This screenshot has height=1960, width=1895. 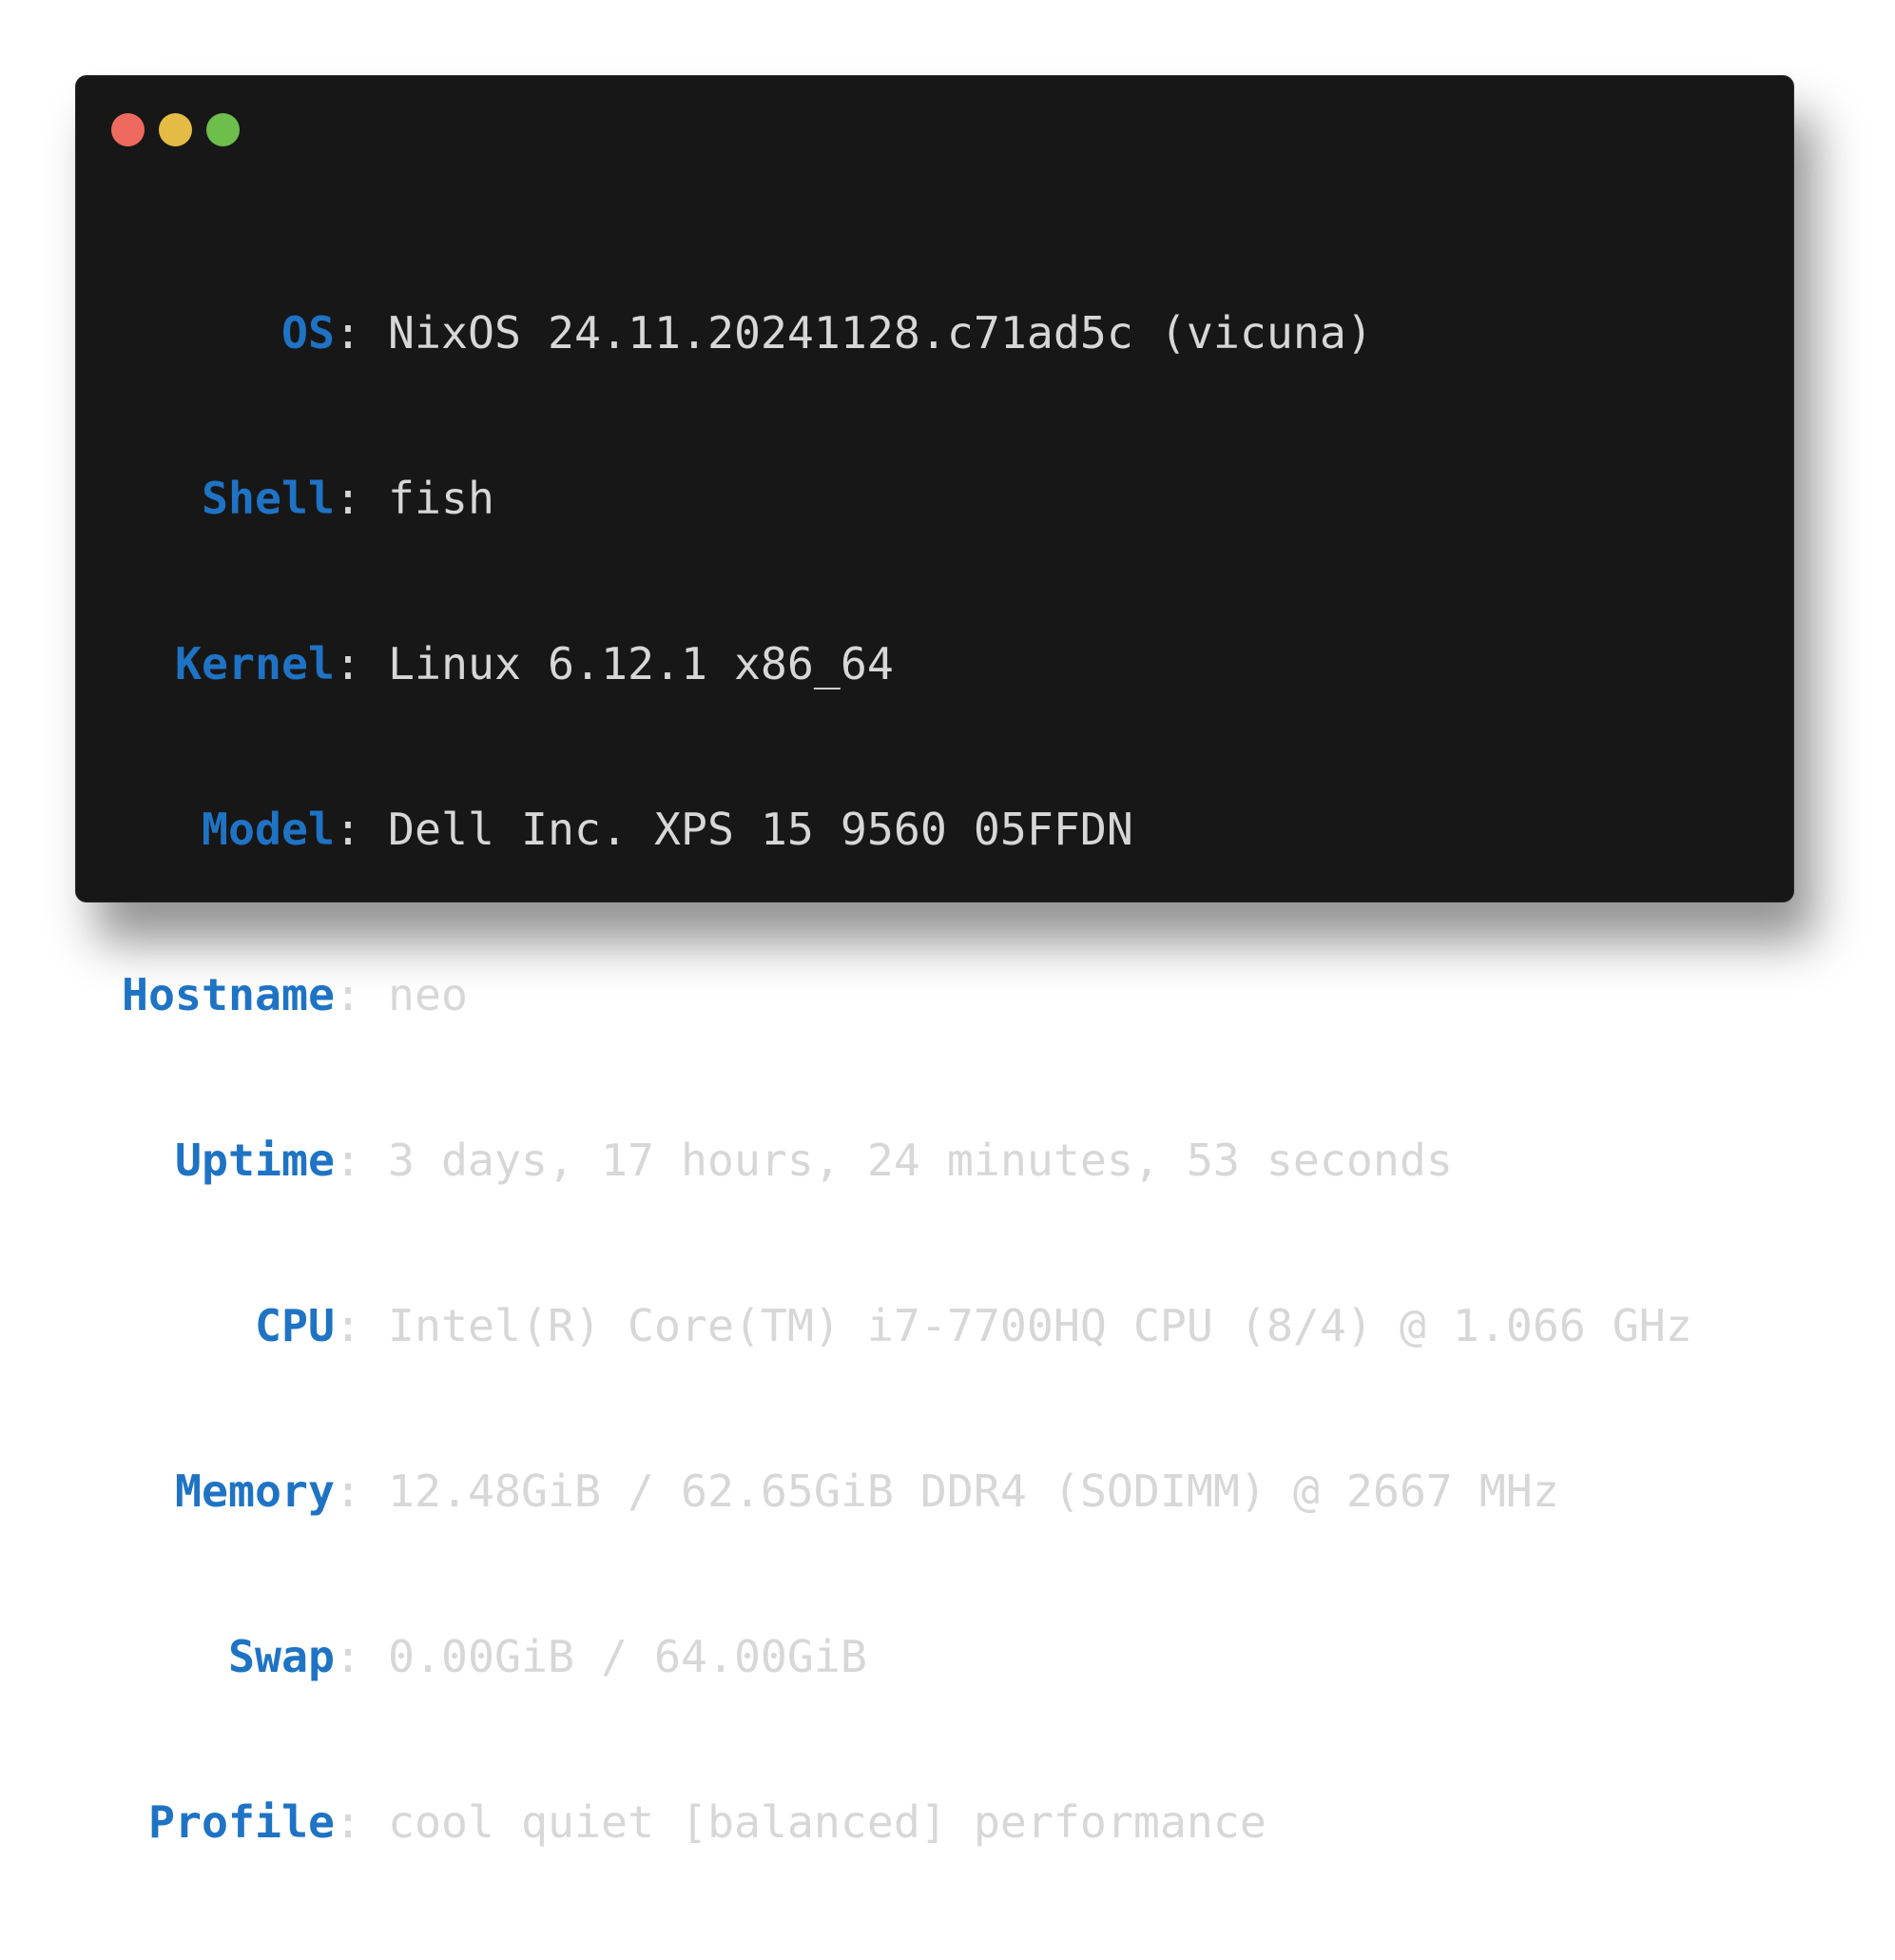 I want to click on minimize-button, so click(x=175, y=129).